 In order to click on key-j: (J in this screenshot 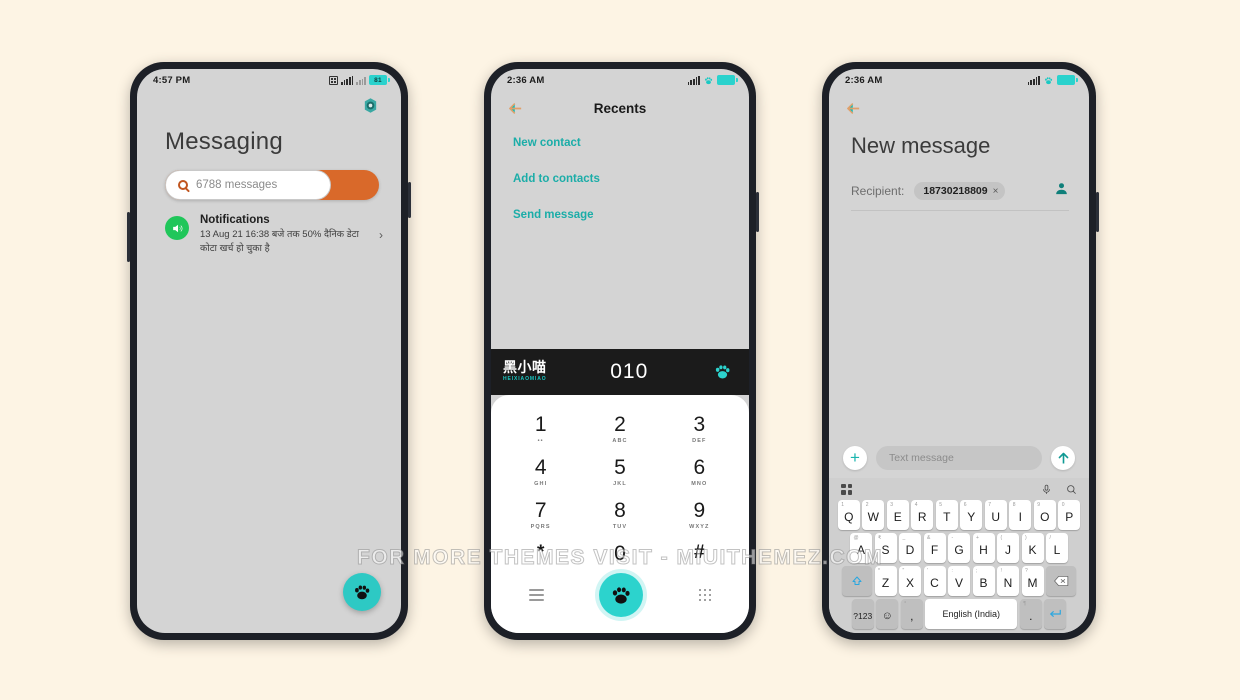, I will do `click(1008, 548)`.